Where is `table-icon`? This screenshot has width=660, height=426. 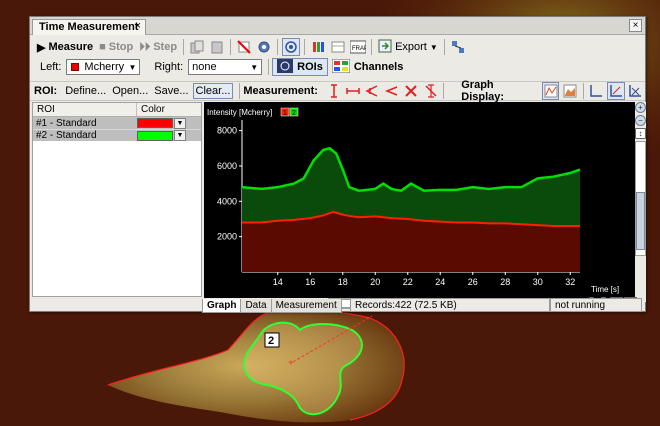
table-icon is located at coordinates (338, 47).